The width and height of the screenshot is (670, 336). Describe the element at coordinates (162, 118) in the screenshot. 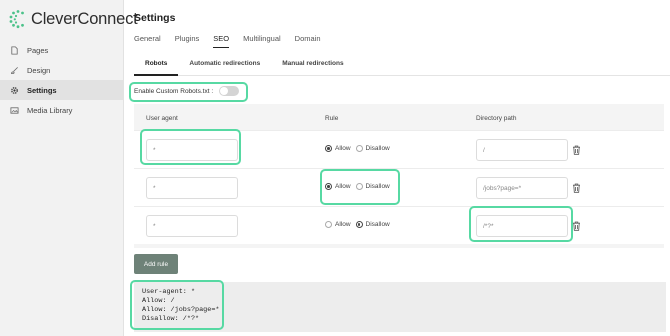

I see `column-header-user-agent: User agent` at that location.